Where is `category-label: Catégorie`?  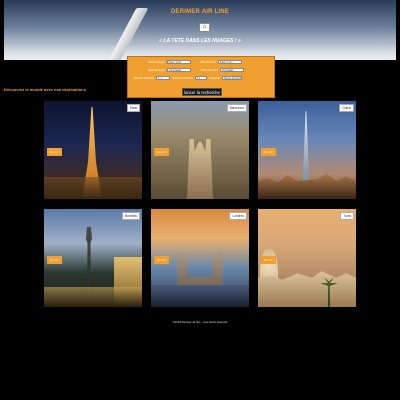
category-label: Catégorie is located at coordinates (214, 78).